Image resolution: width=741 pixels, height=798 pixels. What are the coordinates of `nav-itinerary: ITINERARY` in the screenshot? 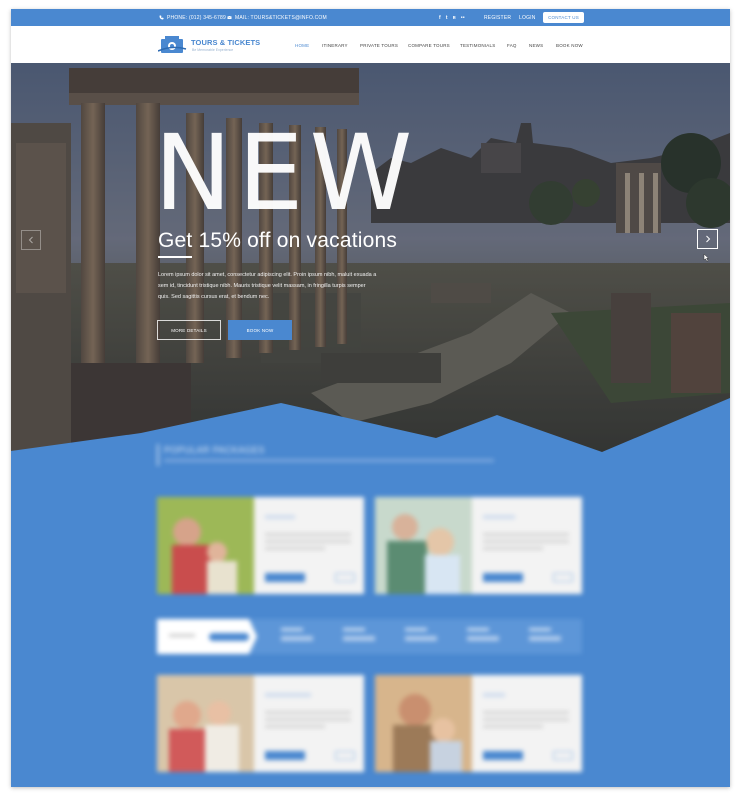 It's located at (335, 45).